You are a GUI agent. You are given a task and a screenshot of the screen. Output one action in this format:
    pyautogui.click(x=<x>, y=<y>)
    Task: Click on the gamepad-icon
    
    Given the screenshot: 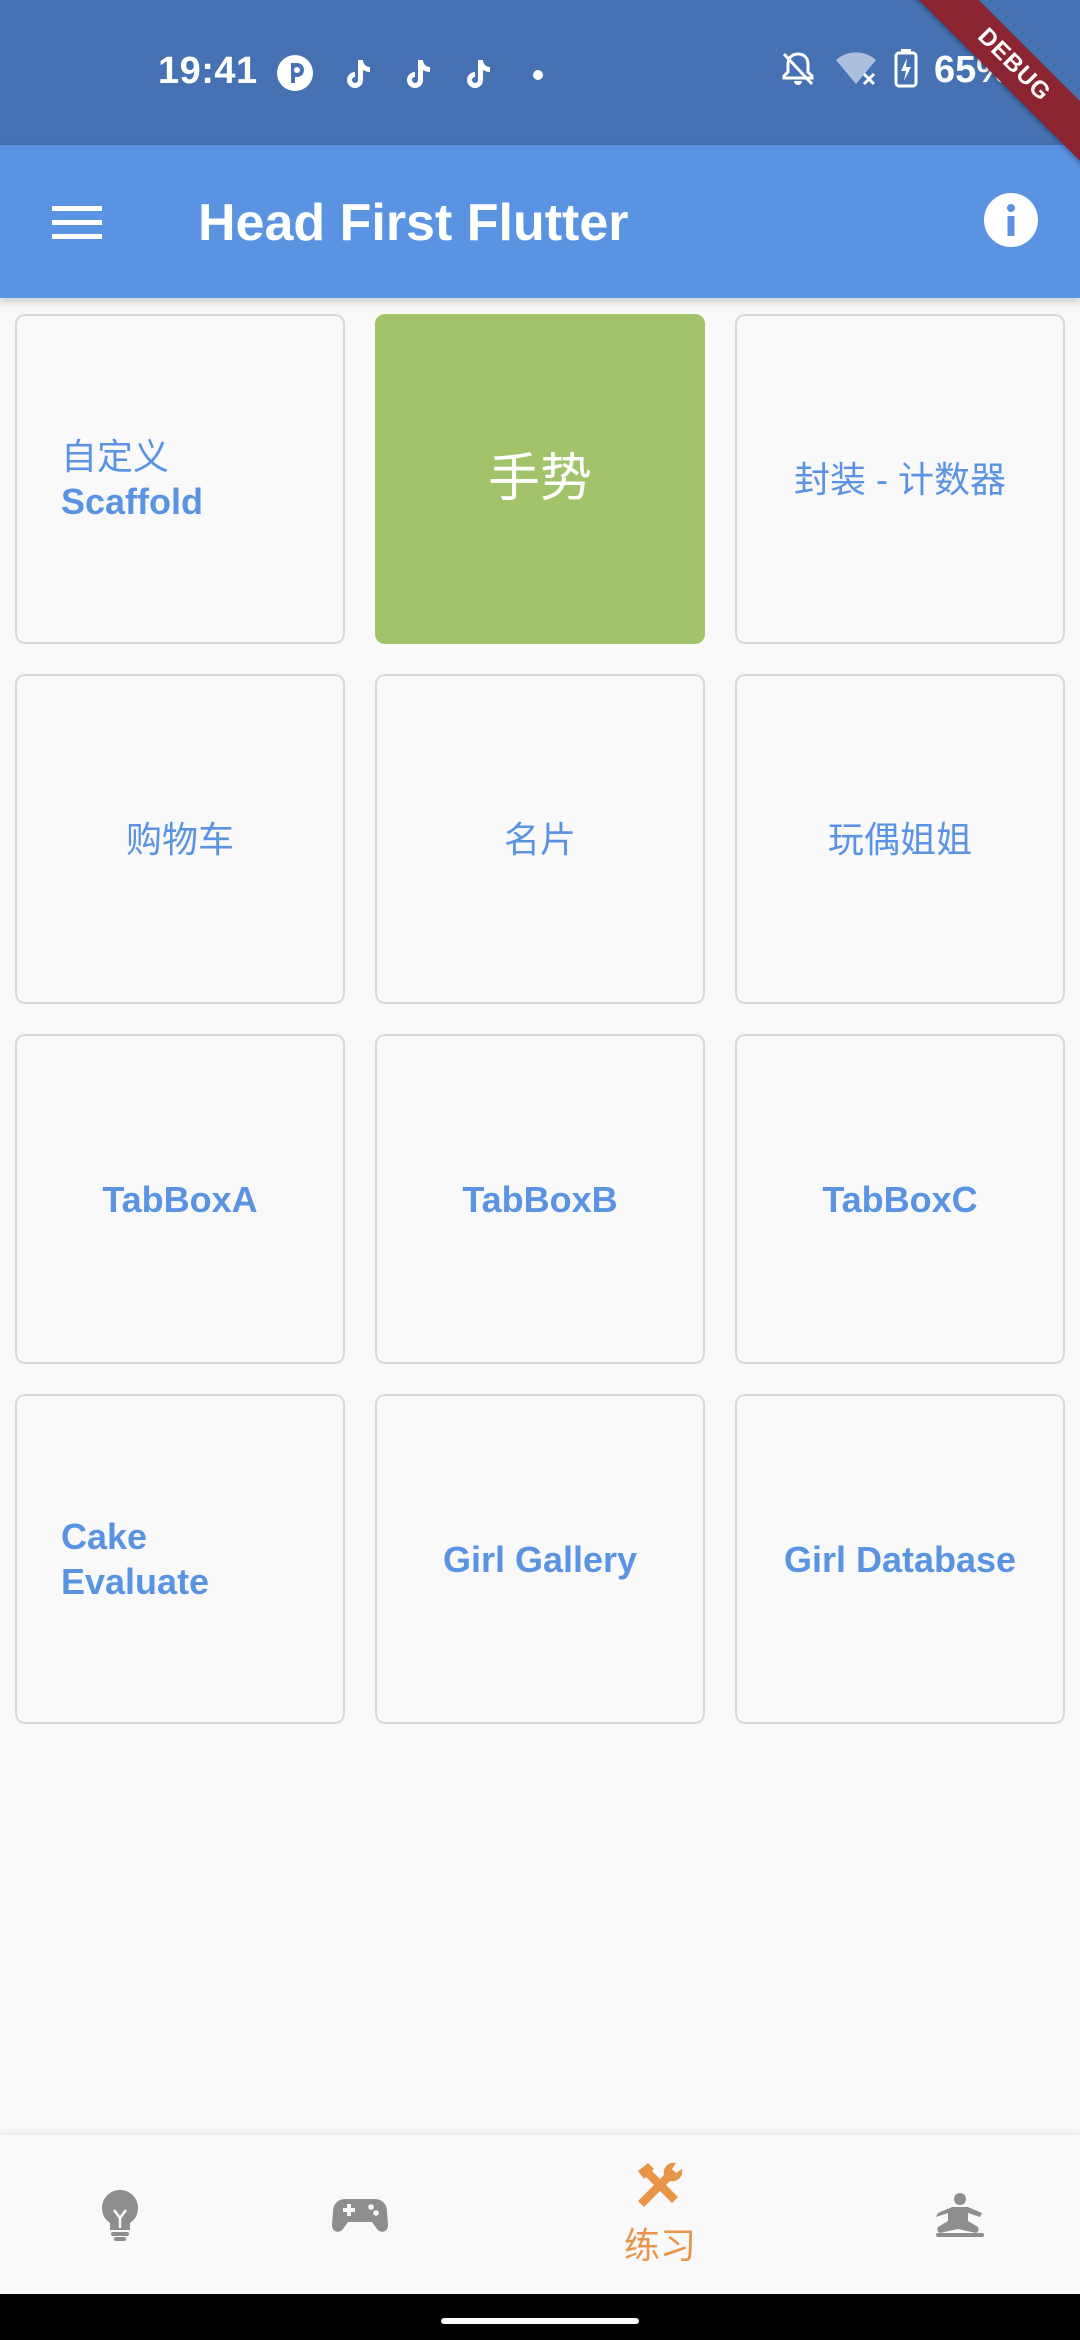 What is the action you would take?
    pyautogui.click(x=360, y=2215)
    